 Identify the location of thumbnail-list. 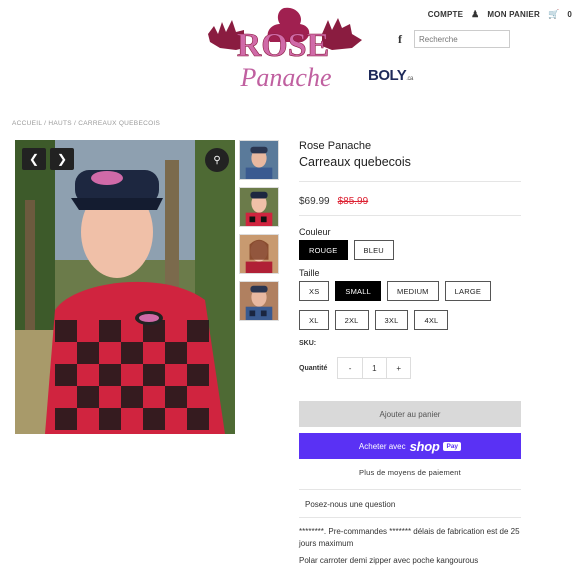
(259, 234).